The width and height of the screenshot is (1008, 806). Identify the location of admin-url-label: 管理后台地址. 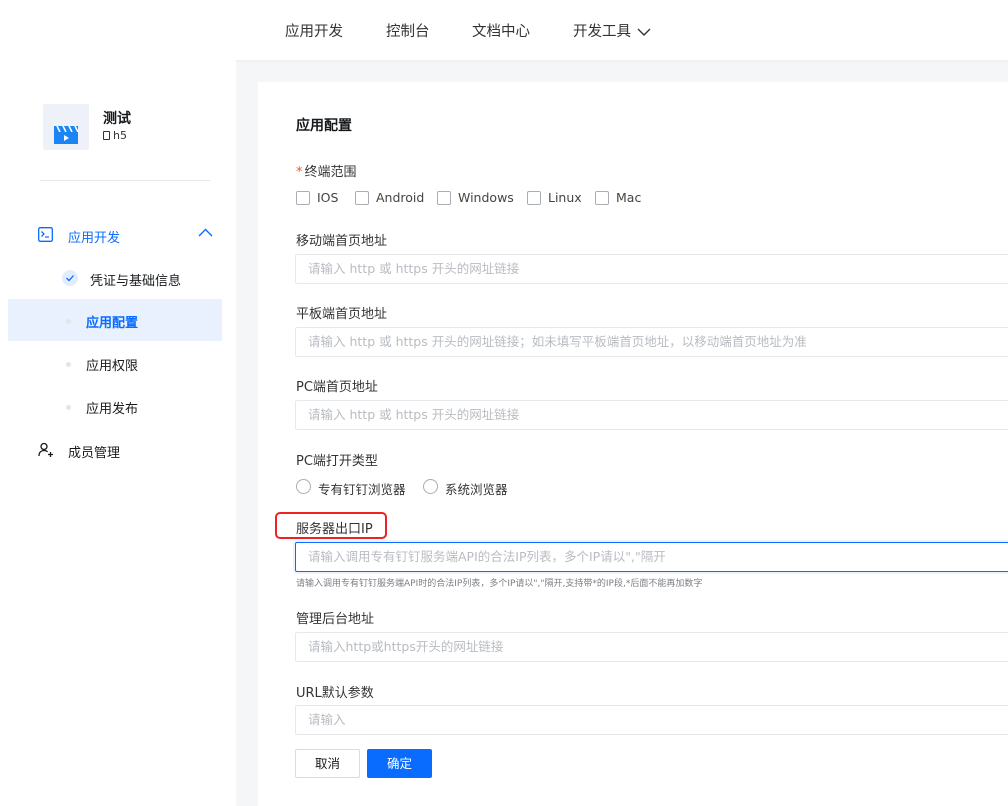
(335, 619).